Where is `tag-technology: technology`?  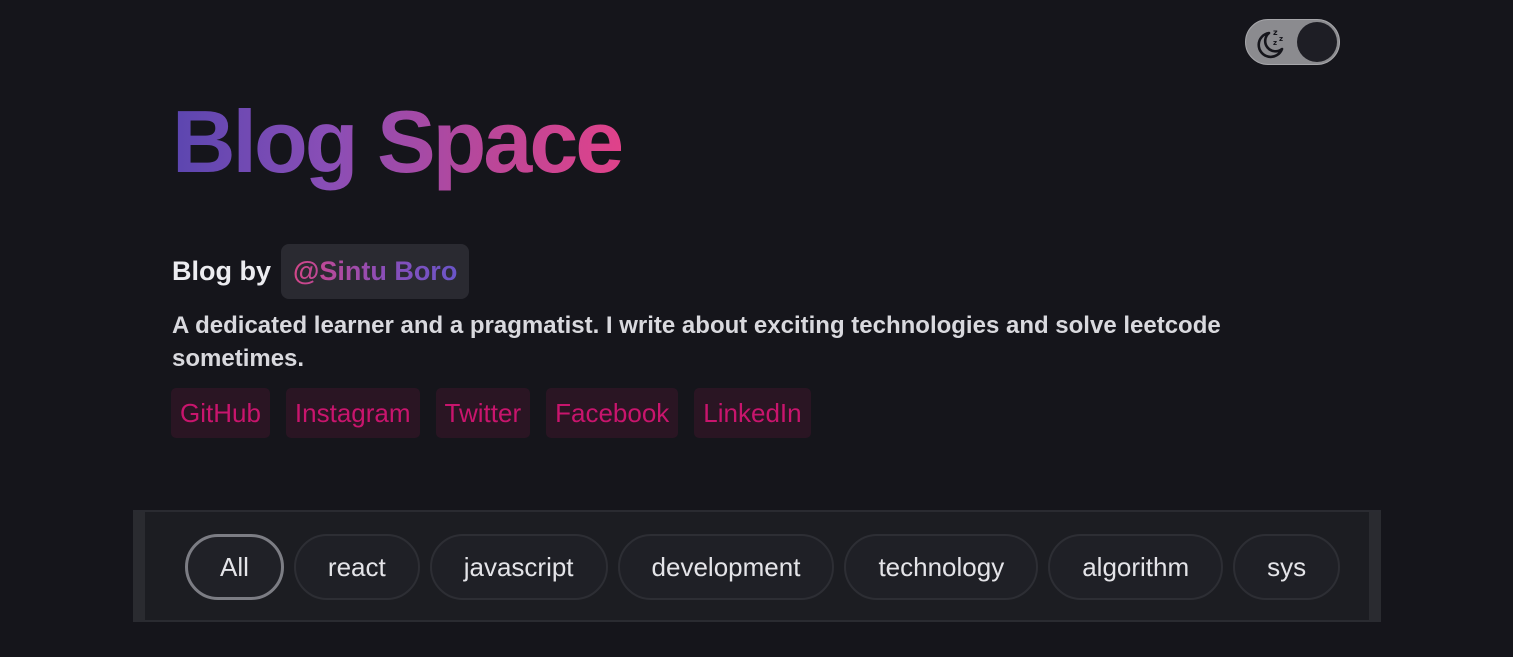
tag-technology: technology is located at coordinates (941, 567).